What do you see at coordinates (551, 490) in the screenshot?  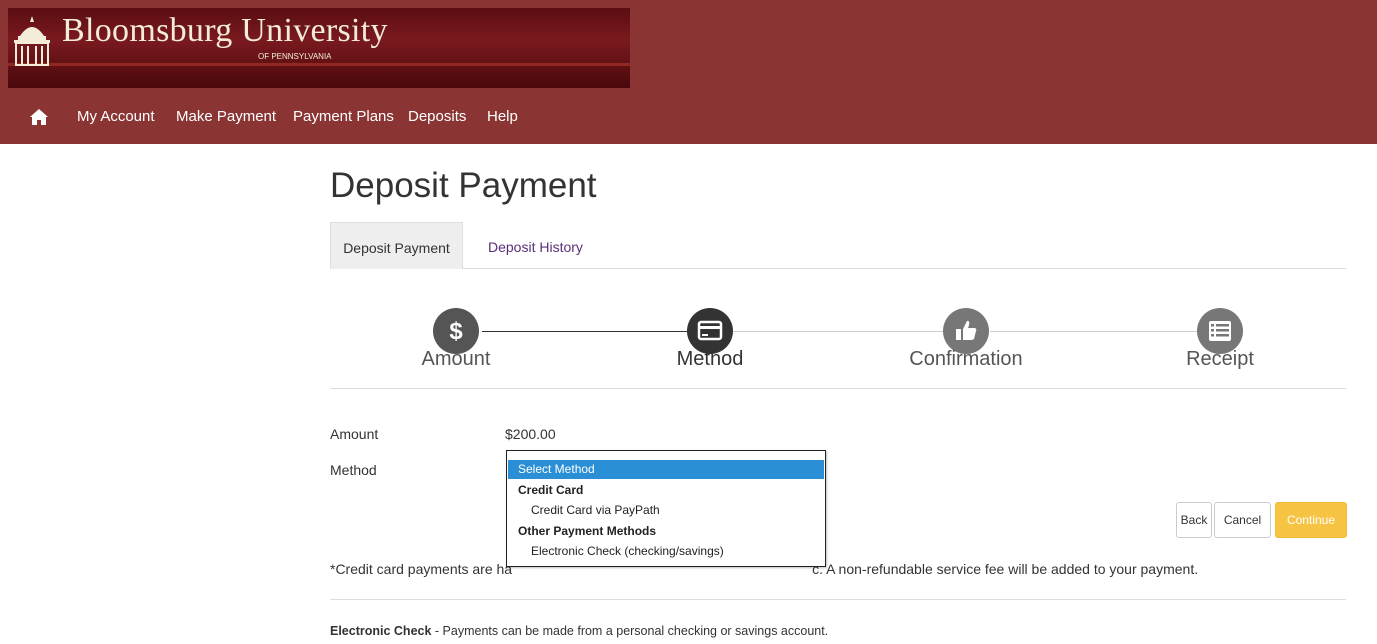 I see `optgroup-credit-card: Credit Card` at bounding box center [551, 490].